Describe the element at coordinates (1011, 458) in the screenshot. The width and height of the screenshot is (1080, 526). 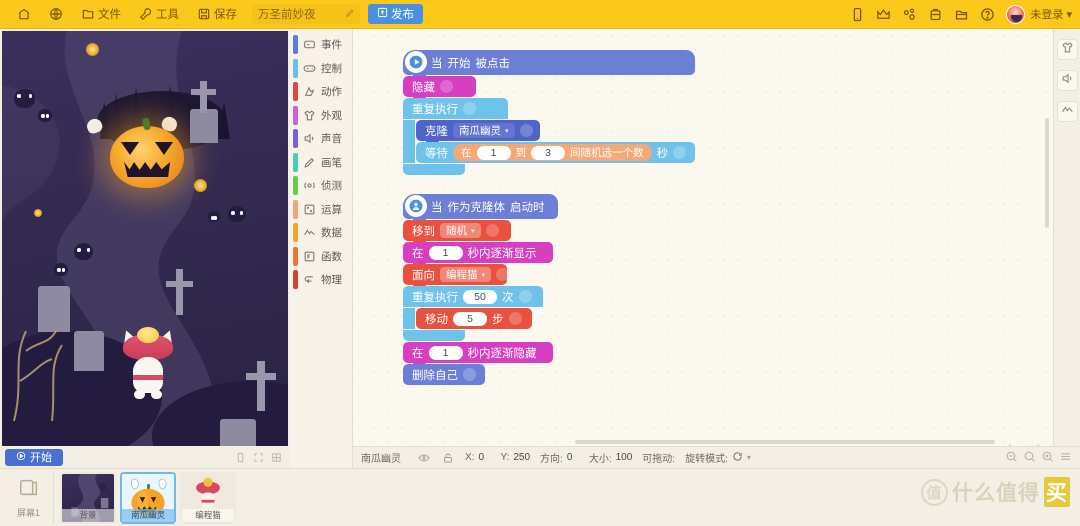
I see `zoom-out-icon` at that location.